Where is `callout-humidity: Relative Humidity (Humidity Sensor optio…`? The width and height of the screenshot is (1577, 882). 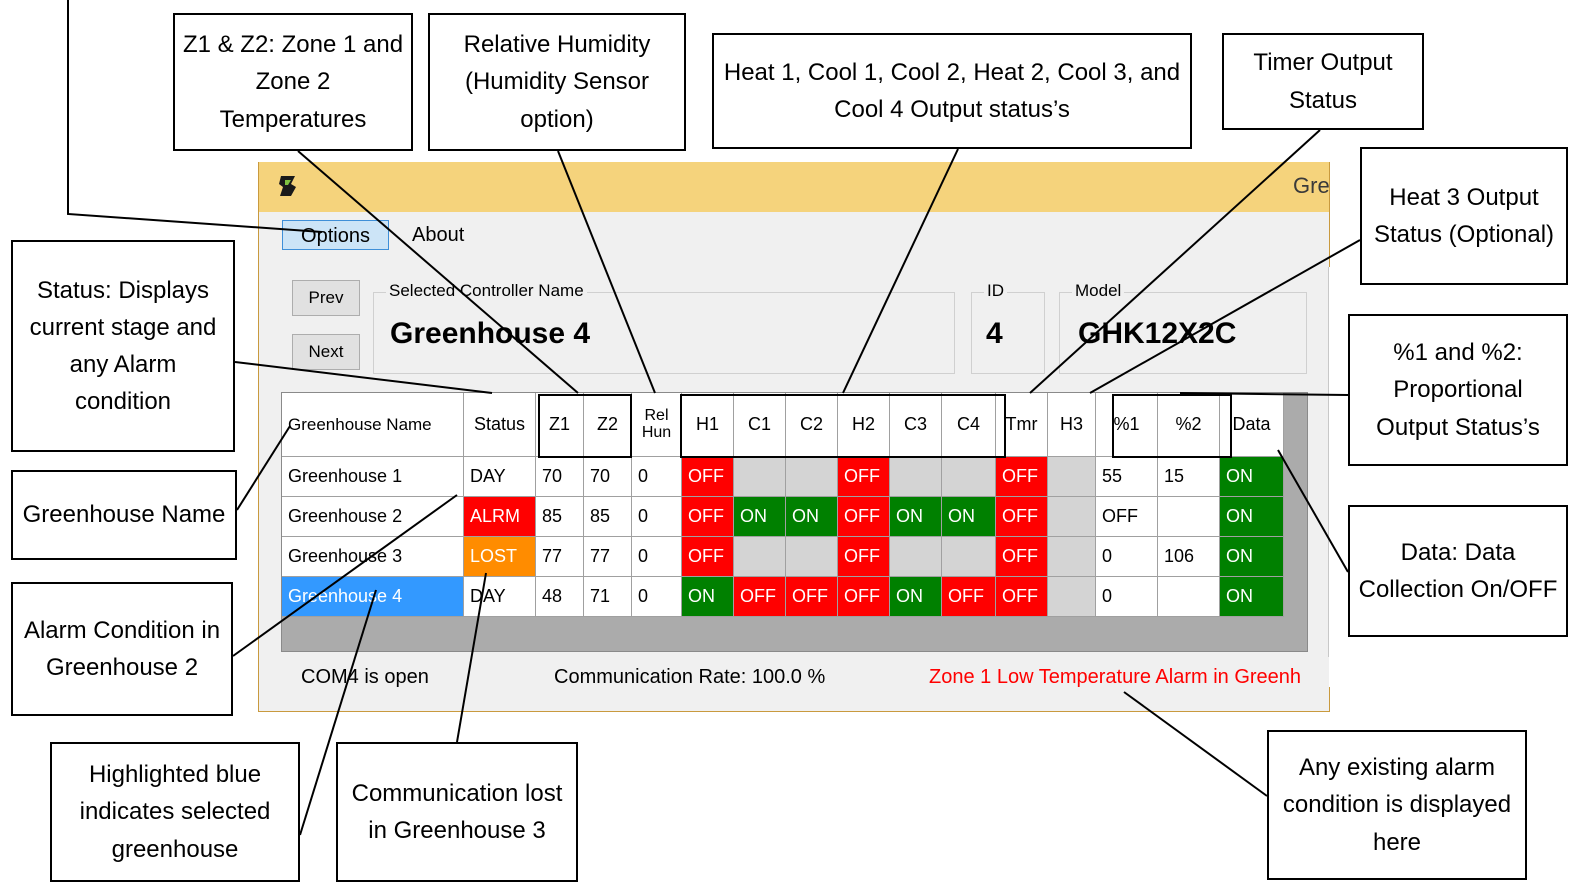 callout-humidity: Relative Humidity (Humidity Sensor optio… is located at coordinates (557, 82).